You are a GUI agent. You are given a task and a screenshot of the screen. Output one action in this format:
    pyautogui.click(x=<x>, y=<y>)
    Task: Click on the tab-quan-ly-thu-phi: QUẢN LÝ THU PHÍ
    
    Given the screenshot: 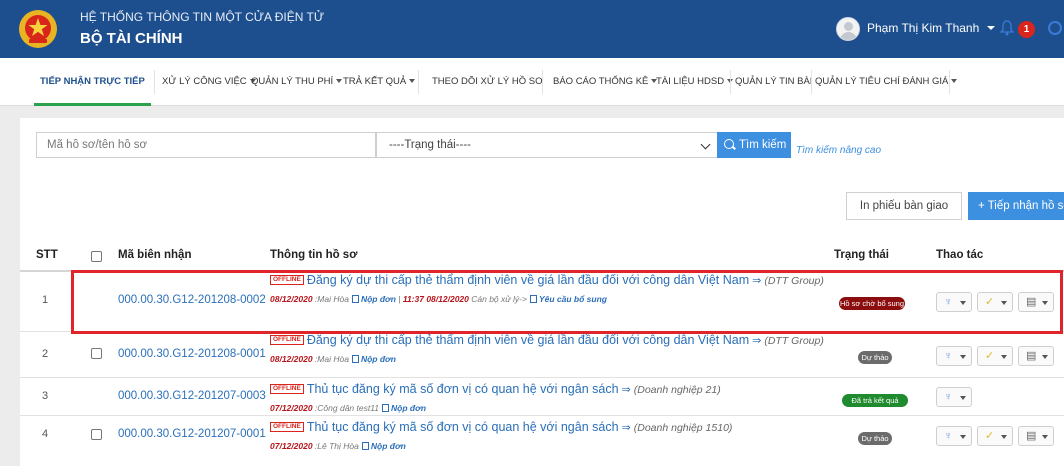 What is the action you would take?
    pyautogui.click(x=297, y=82)
    